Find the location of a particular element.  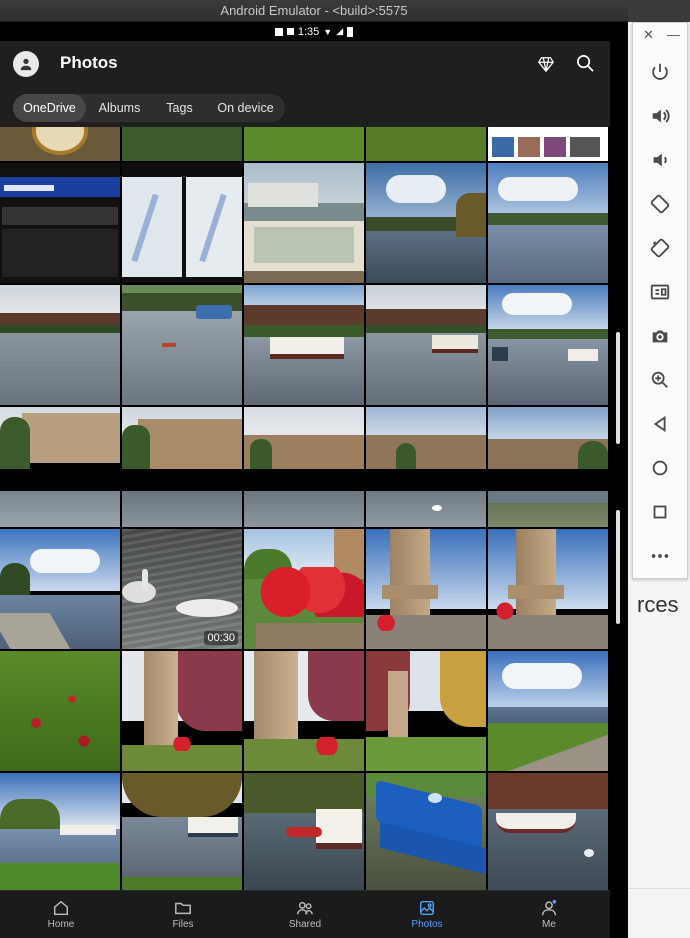

bottom-navigation: Home Files Shared Photos Me is located at coordinates (305, 914).